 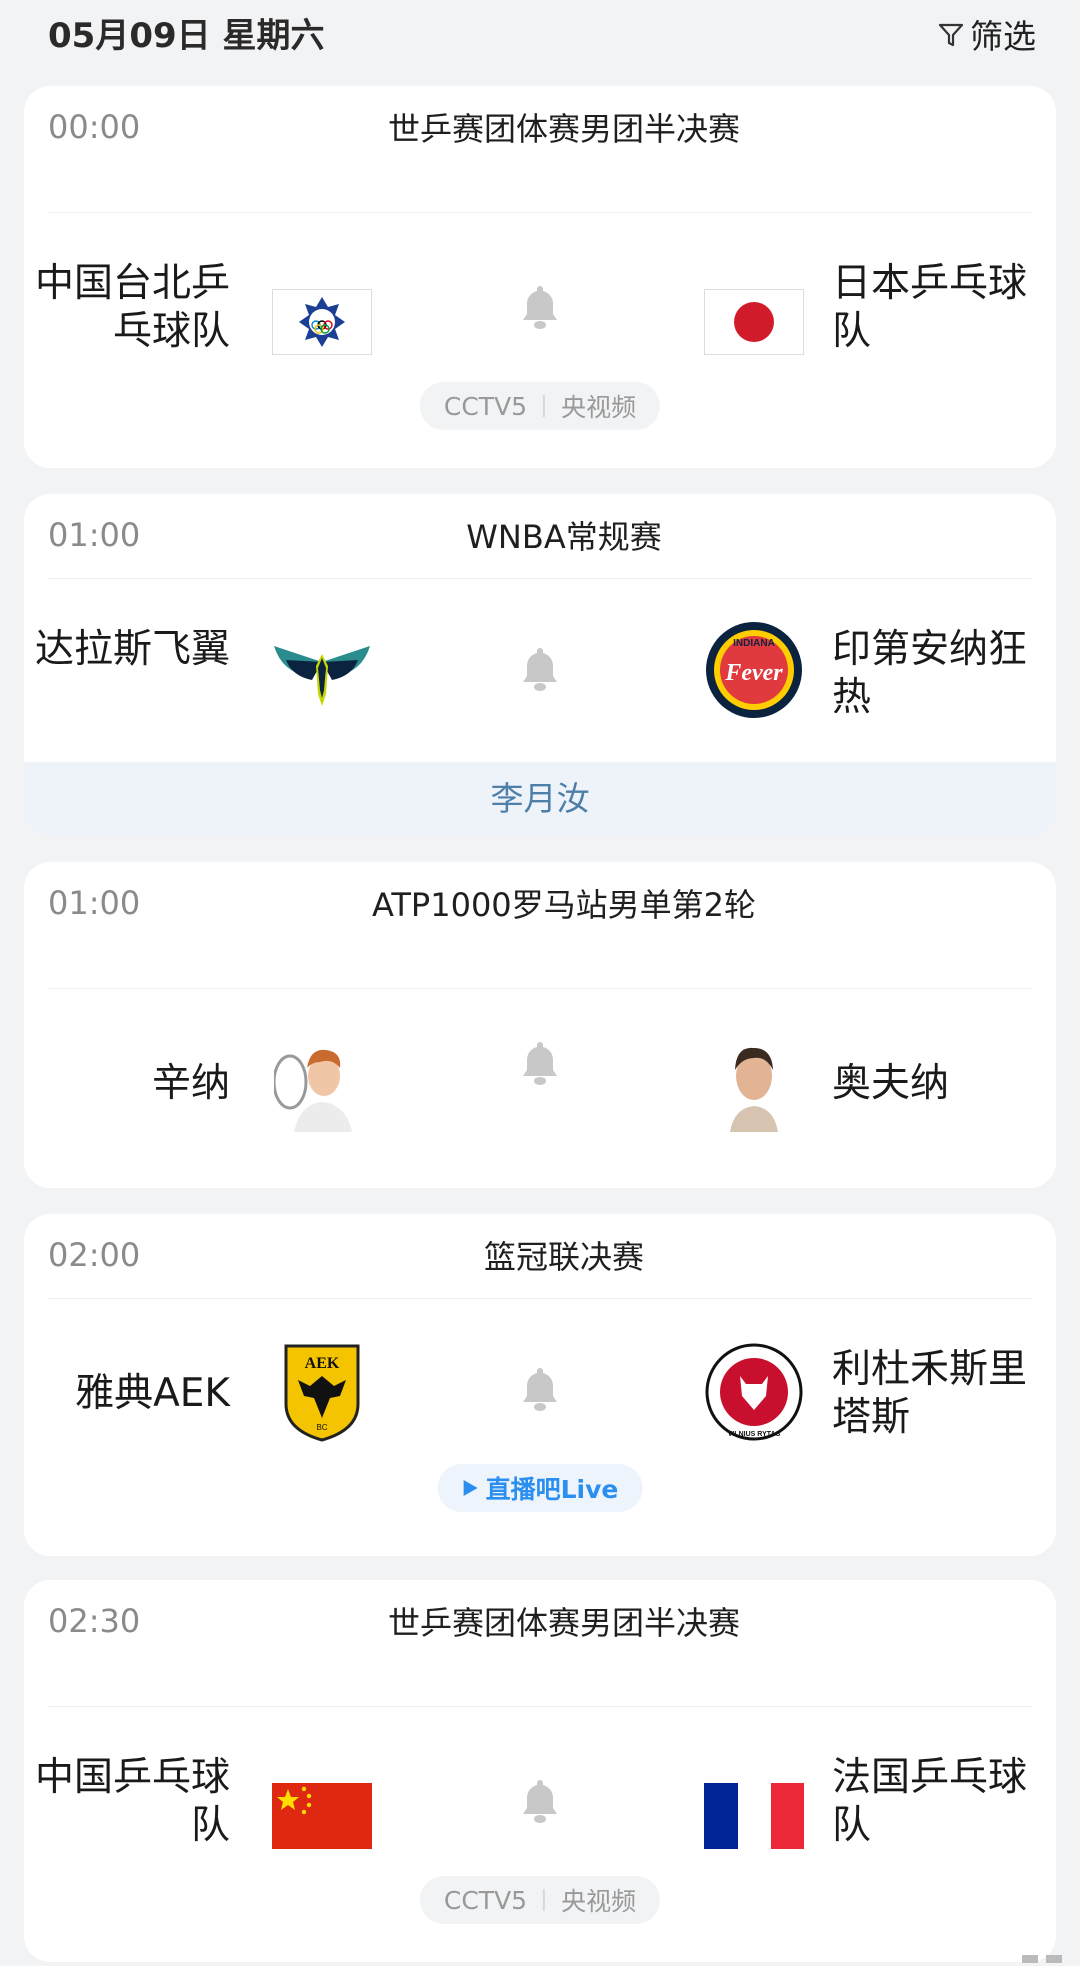 What do you see at coordinates (930, 1393) in the screenshot?
I see `away-team-name: 利杜禾斯里塔斯` at bounding box center [930, 1393].